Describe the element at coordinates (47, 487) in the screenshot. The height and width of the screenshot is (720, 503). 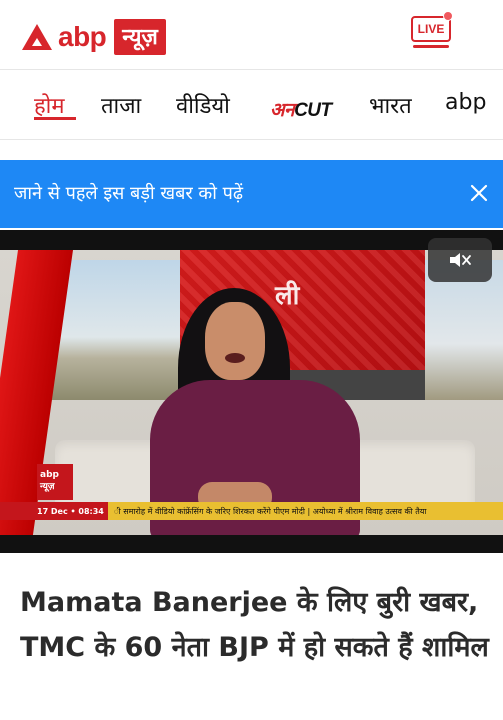
I see `channel-logo-line2: न्यूज़` at that location.